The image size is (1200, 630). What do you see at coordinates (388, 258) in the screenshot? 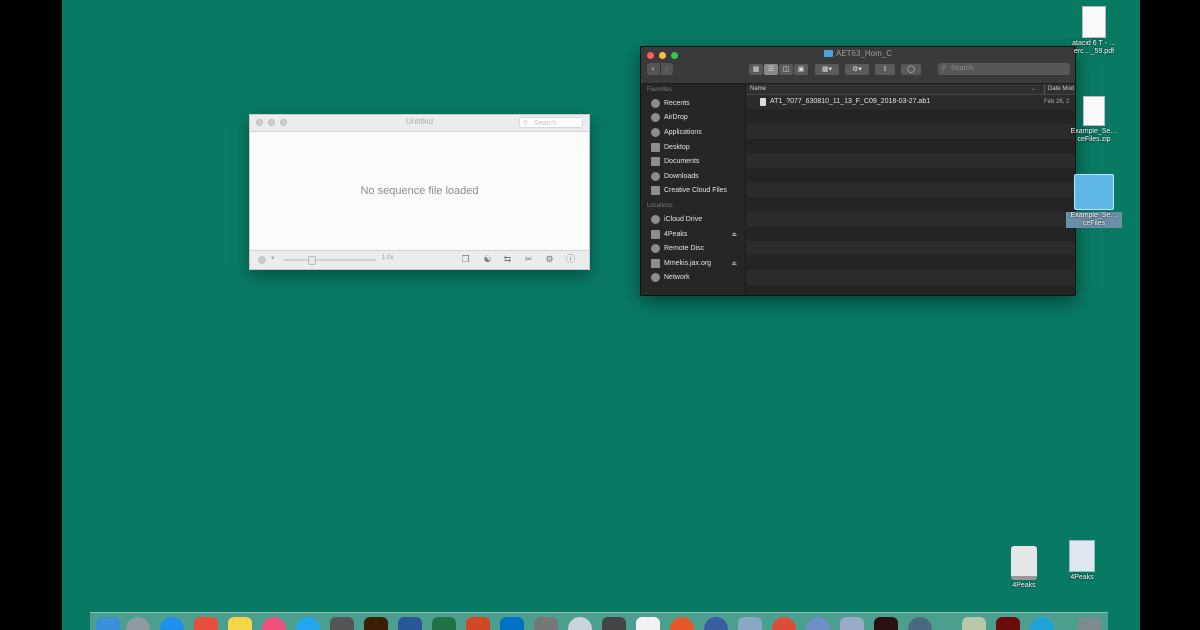
I see `speed-label: 1.0x` at bounding box center [388, 258].